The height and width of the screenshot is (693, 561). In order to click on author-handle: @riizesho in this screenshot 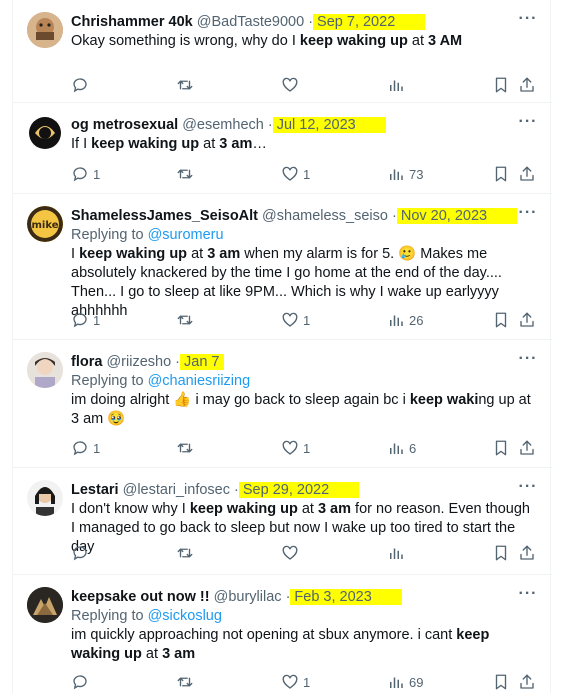, I will do `click(138, 362)`.